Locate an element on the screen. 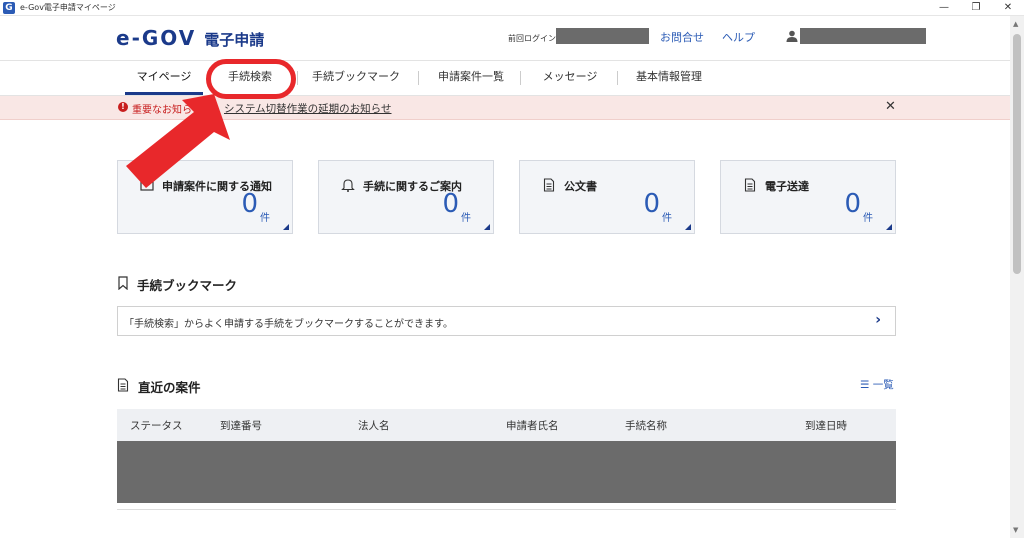 The image size is (1024, 538). maximize-button: ❐ is located at coordinates (976, 8).